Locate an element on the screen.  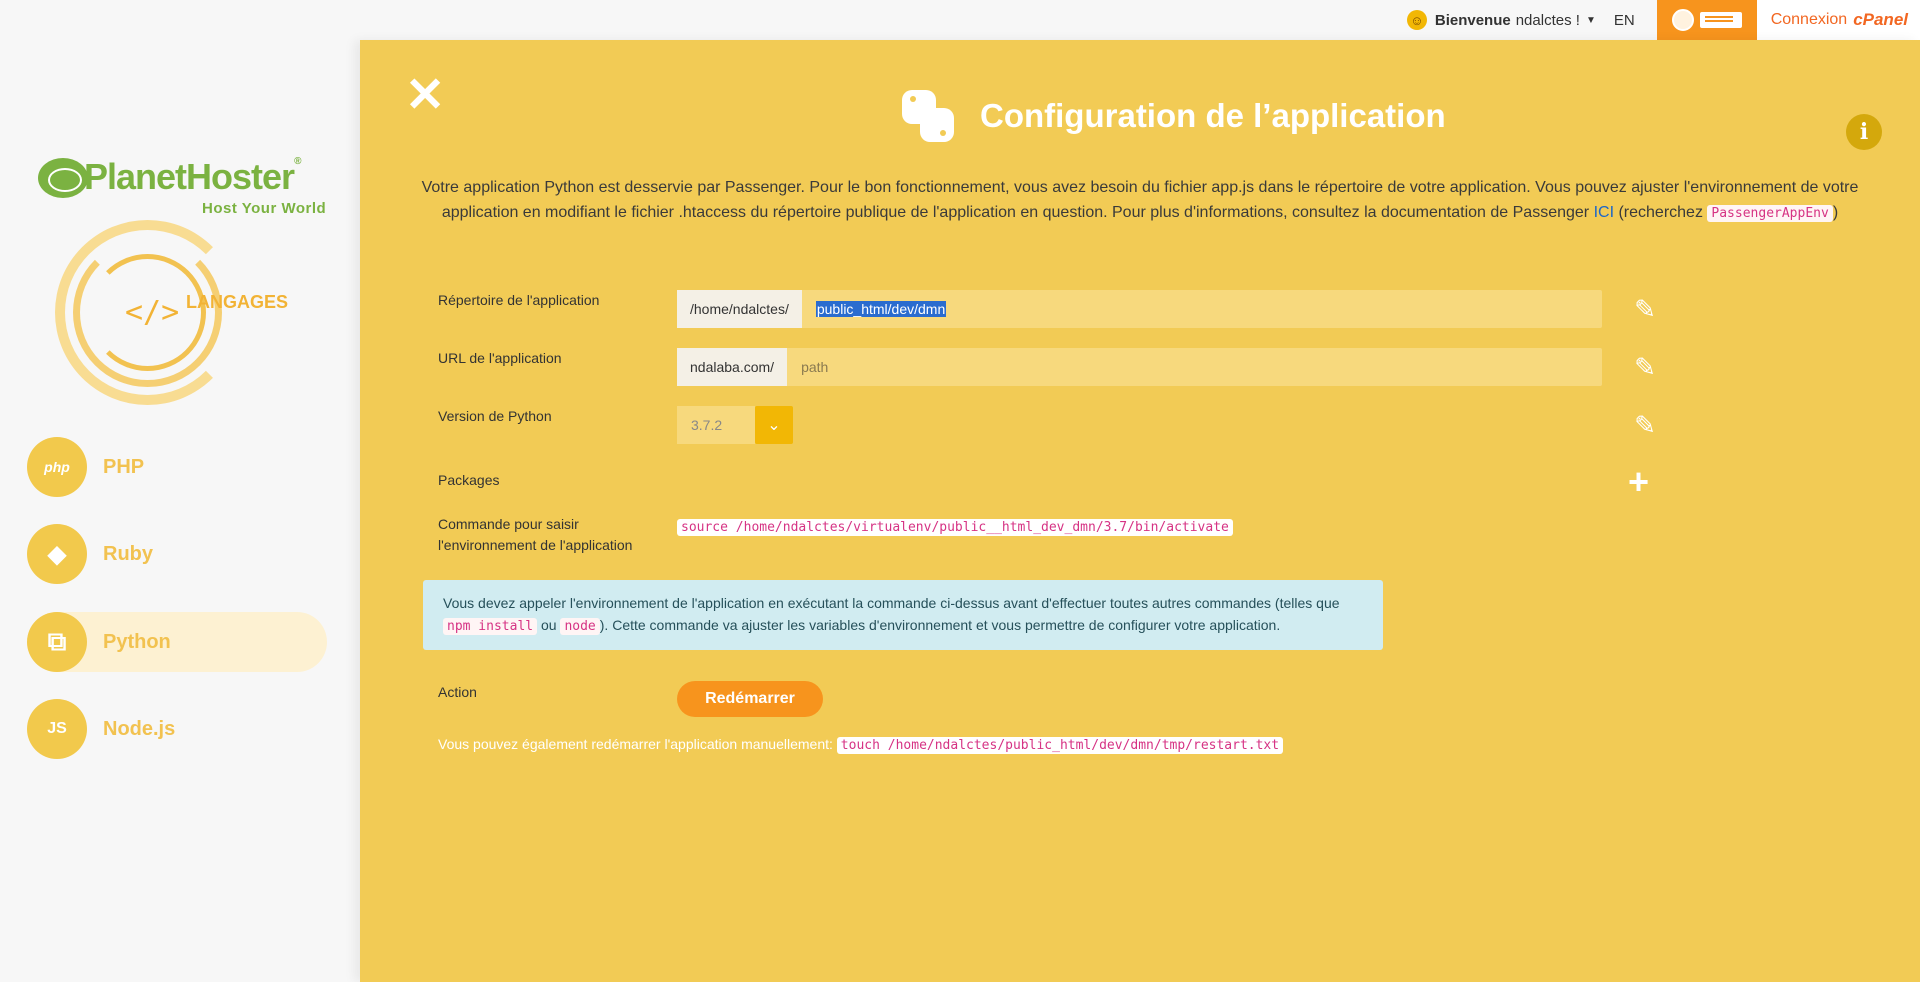
connexion-label: Connexion is located at coordinates (1809, 19).